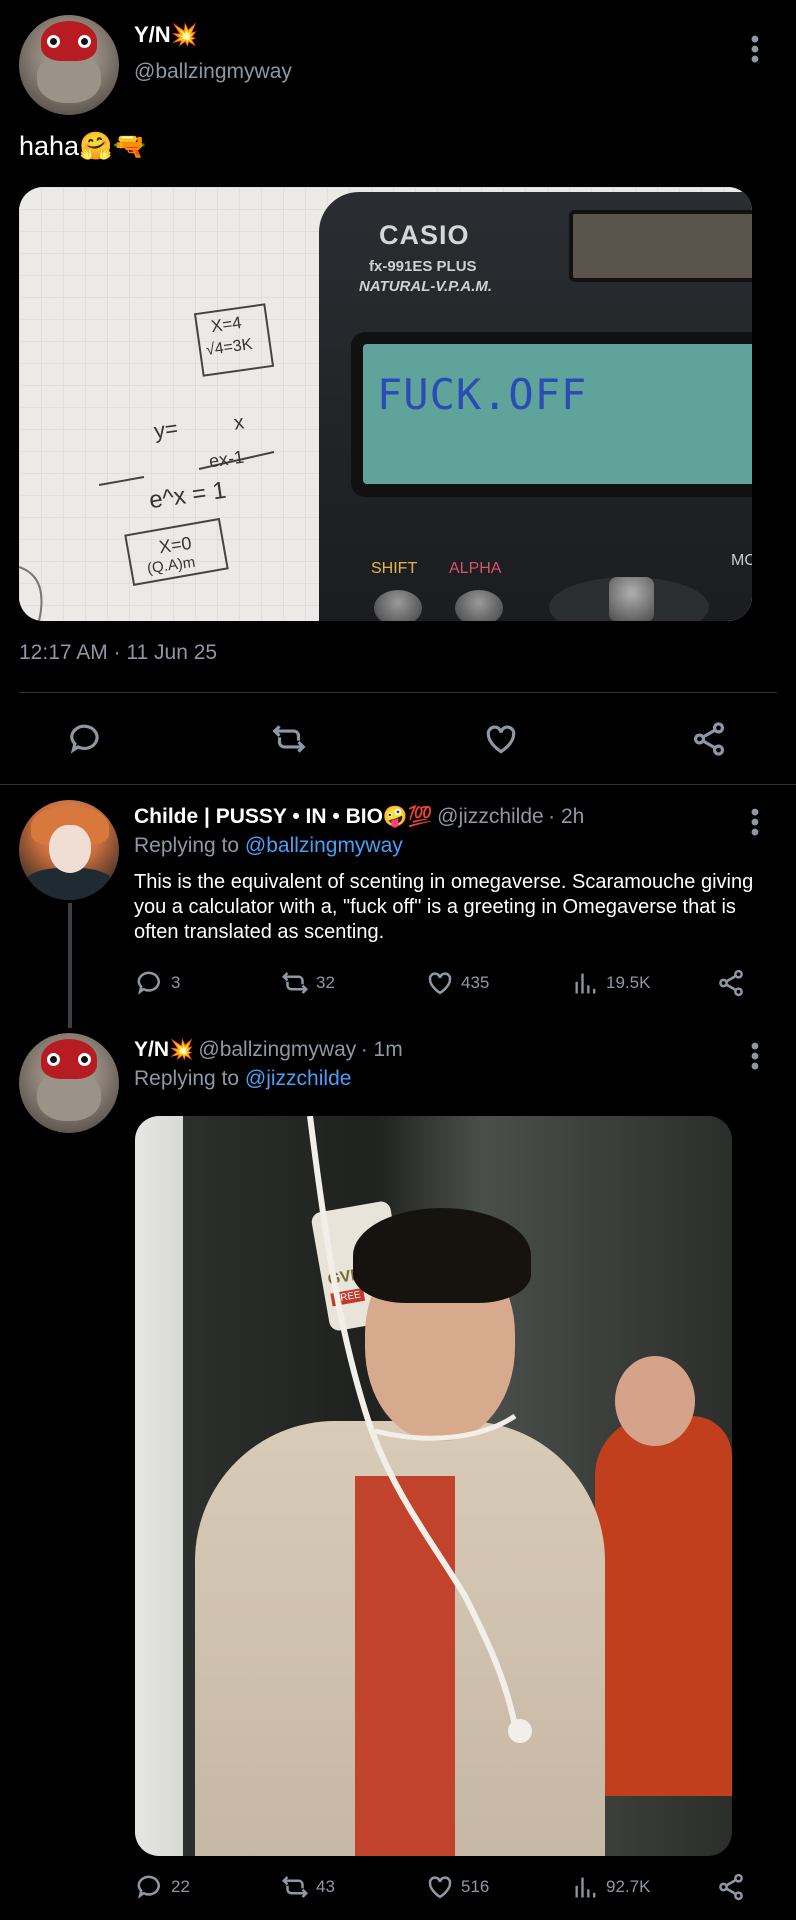  I want to click on calculator-series: NATURAL-V.P.A.M., so click(426, 286).